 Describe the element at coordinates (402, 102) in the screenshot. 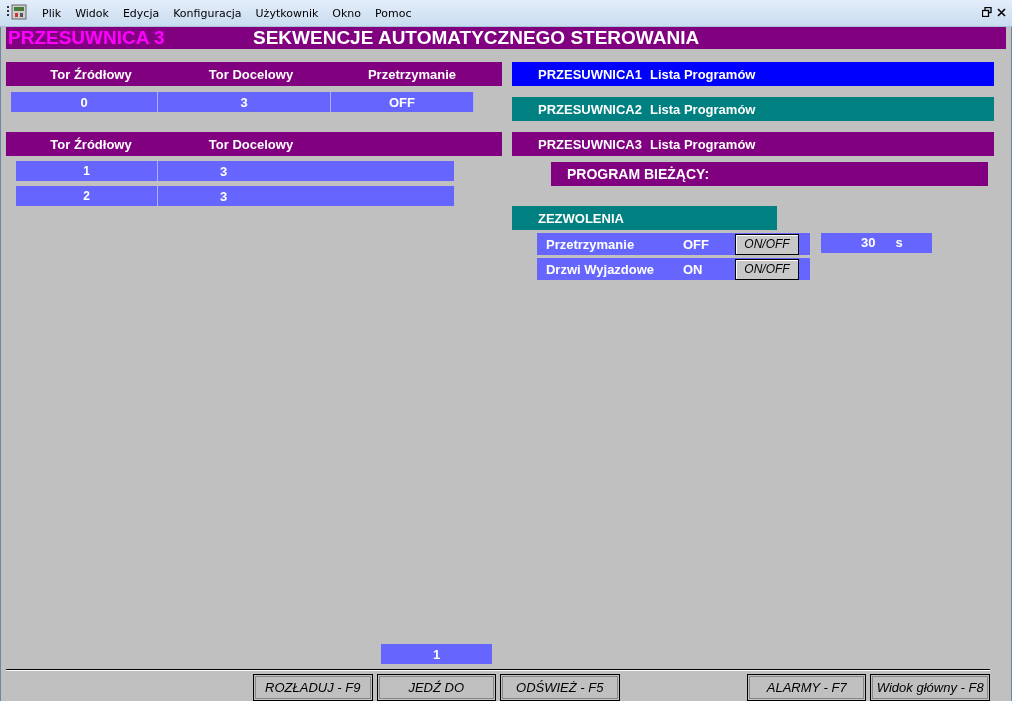

I see `table-cell: OFF` at that location.